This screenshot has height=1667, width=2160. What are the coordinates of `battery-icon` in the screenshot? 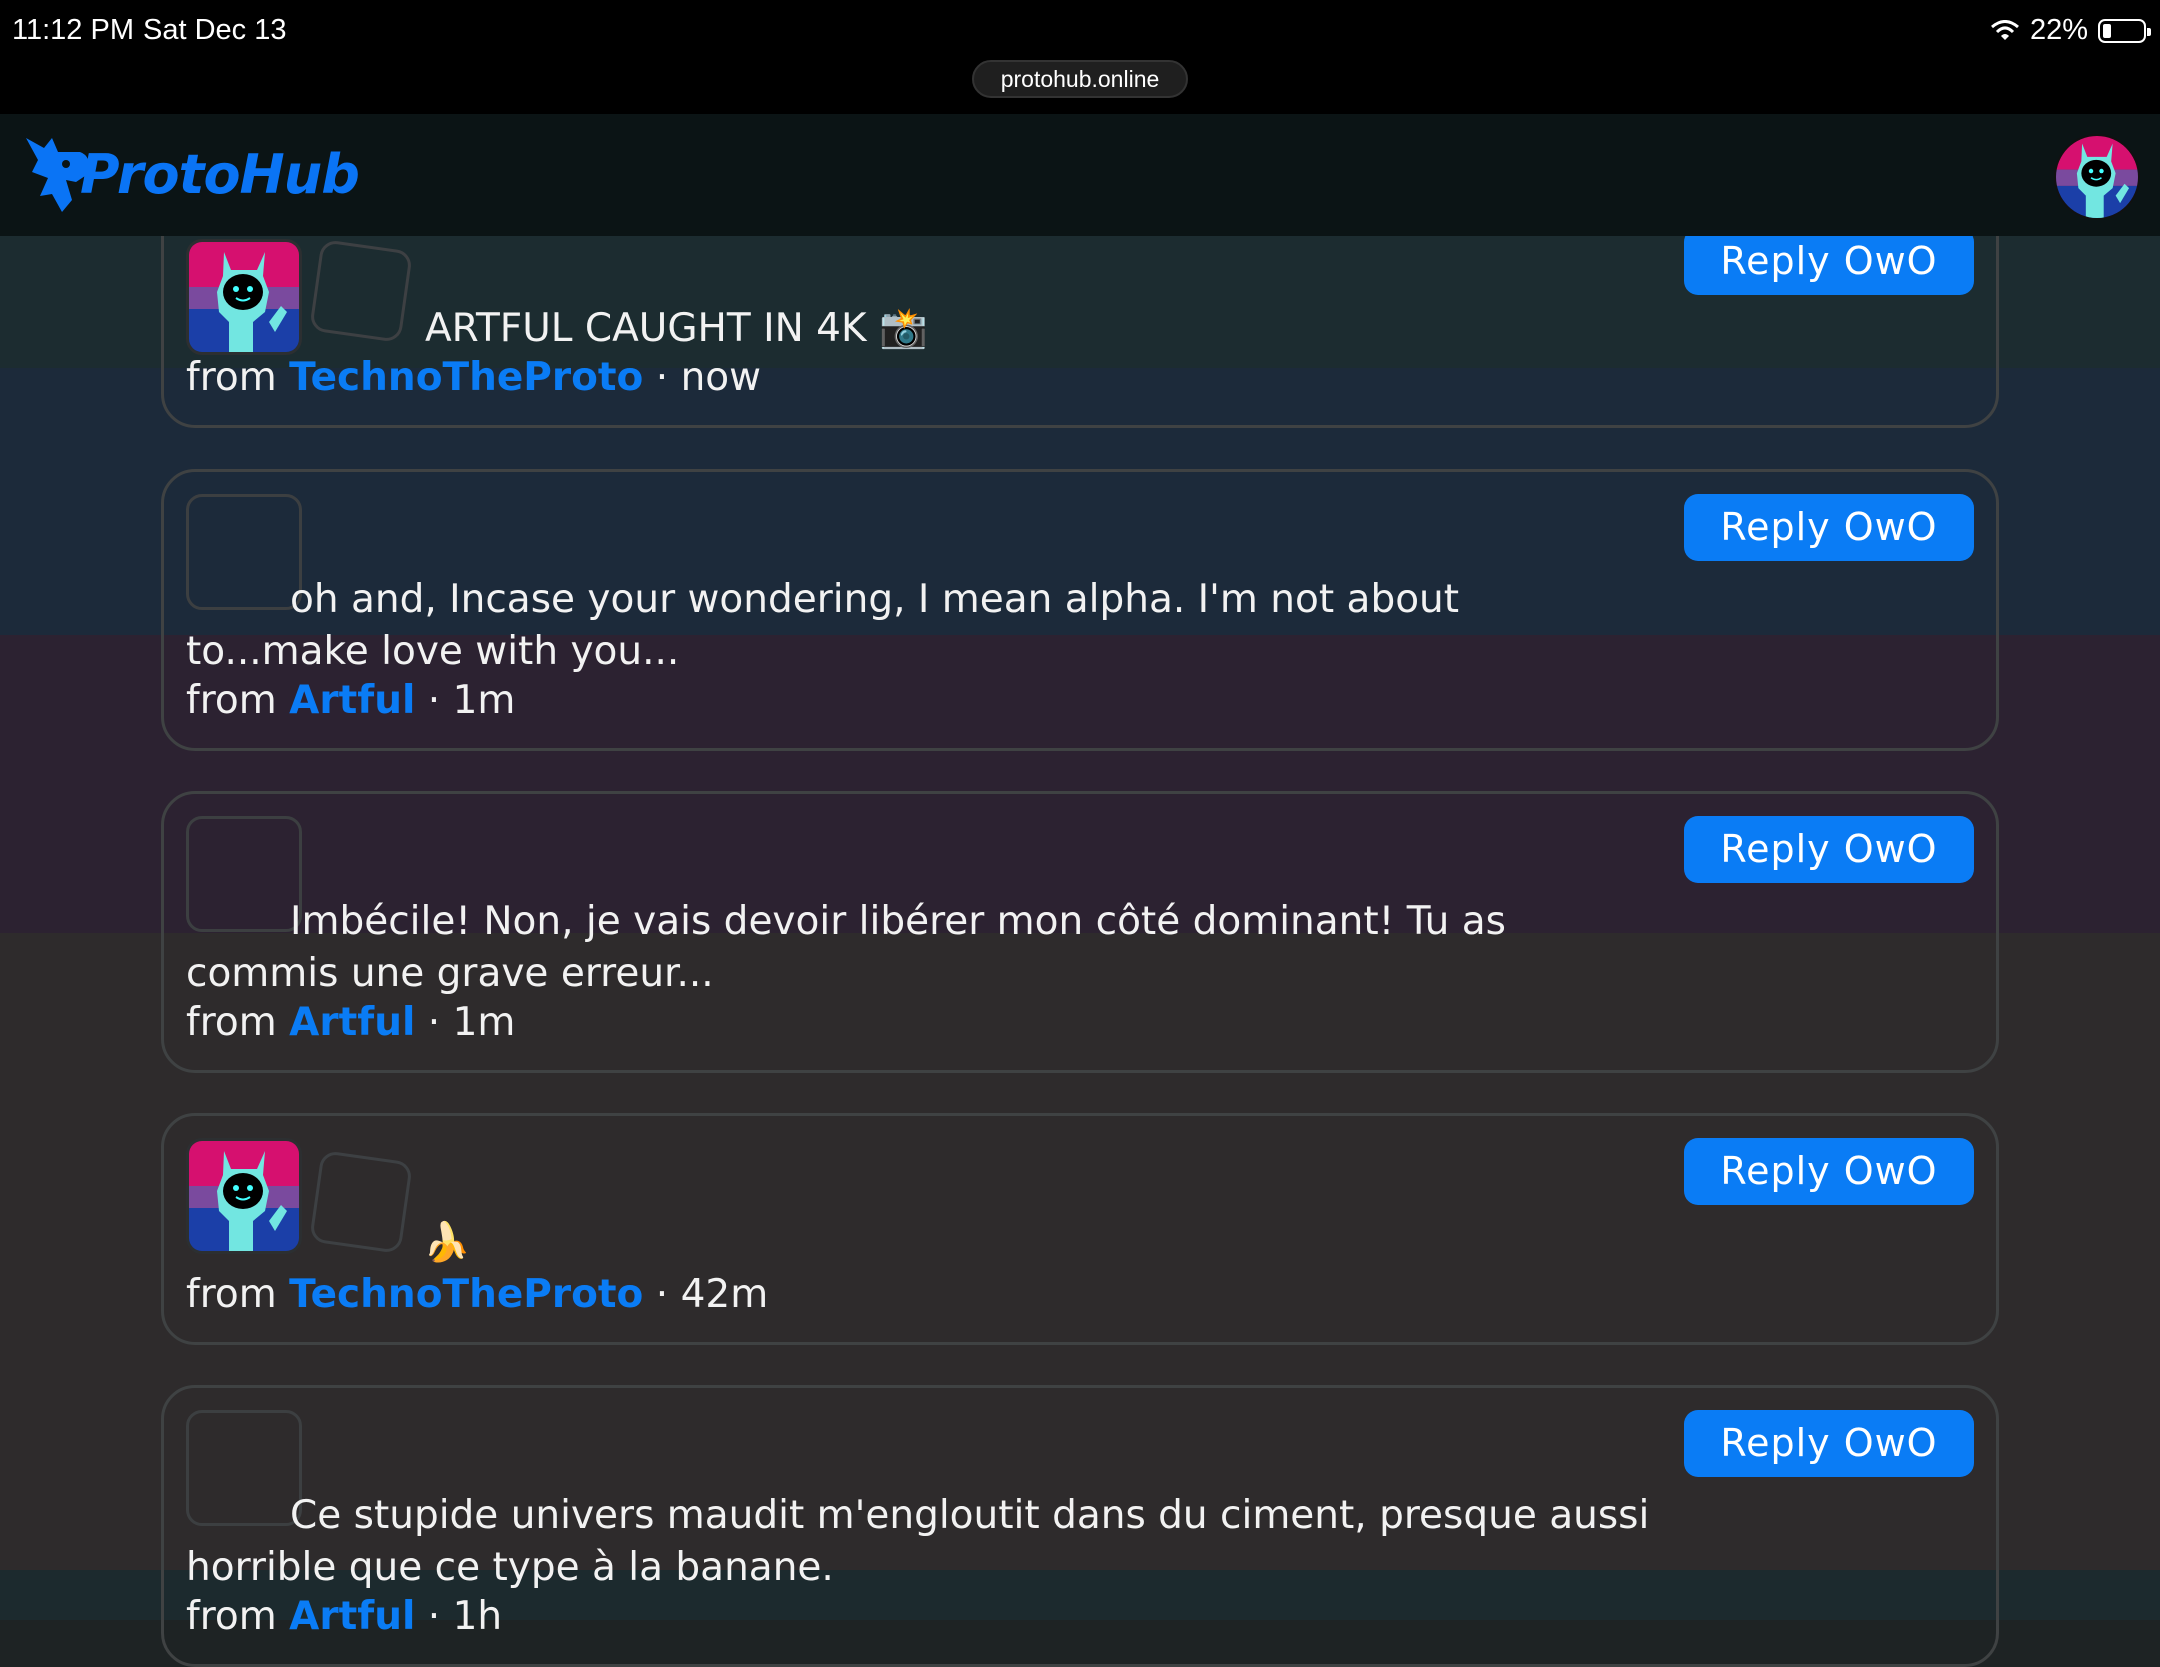 It's located at (2124, 30).